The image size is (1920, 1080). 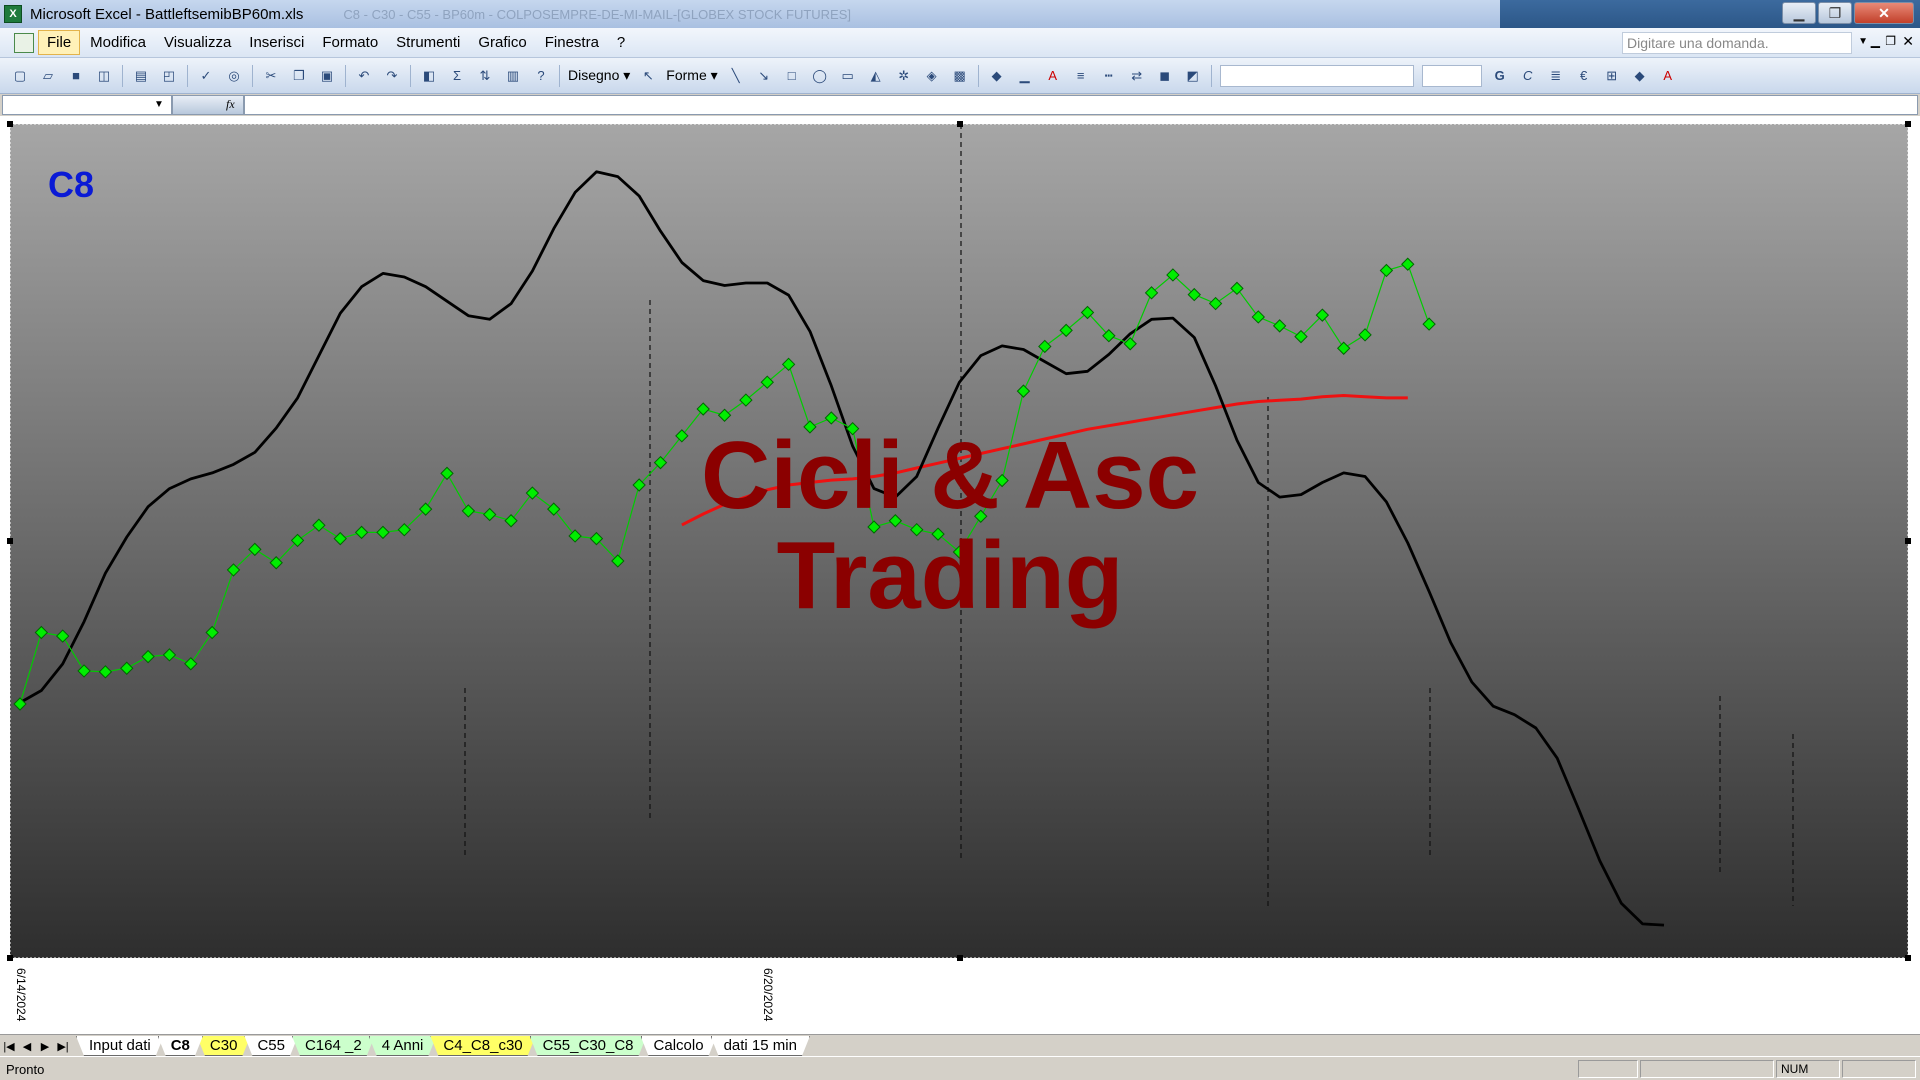 What do you see at coordinates (820, 76) in the screenshot?
I see `oval-icon: ◯` at bounding box center [820, 76].